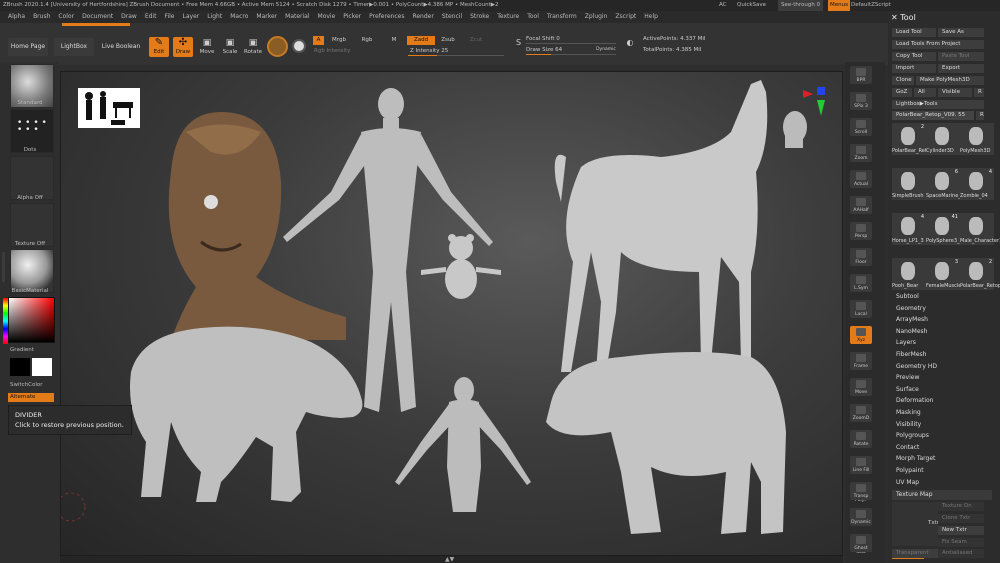  I want to click on shelf-ghost-button: Ghost, so click(861, 543).